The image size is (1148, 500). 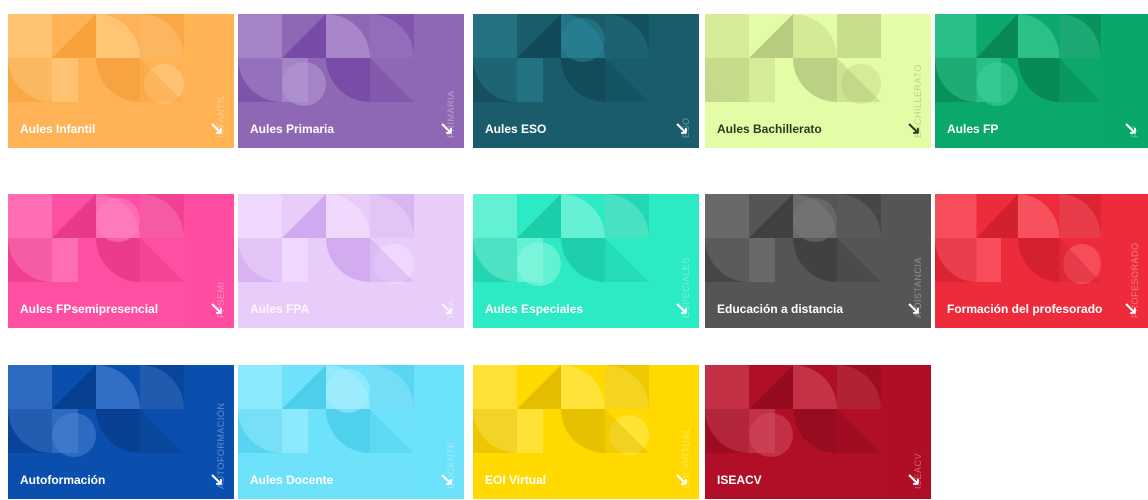 What do you see at coordinates (121, 261) in the screenshot?
I see `course-tile-fpsemi: FPSEMI Aules FPsemipresencial ↘` at bounding box center [121, 261].